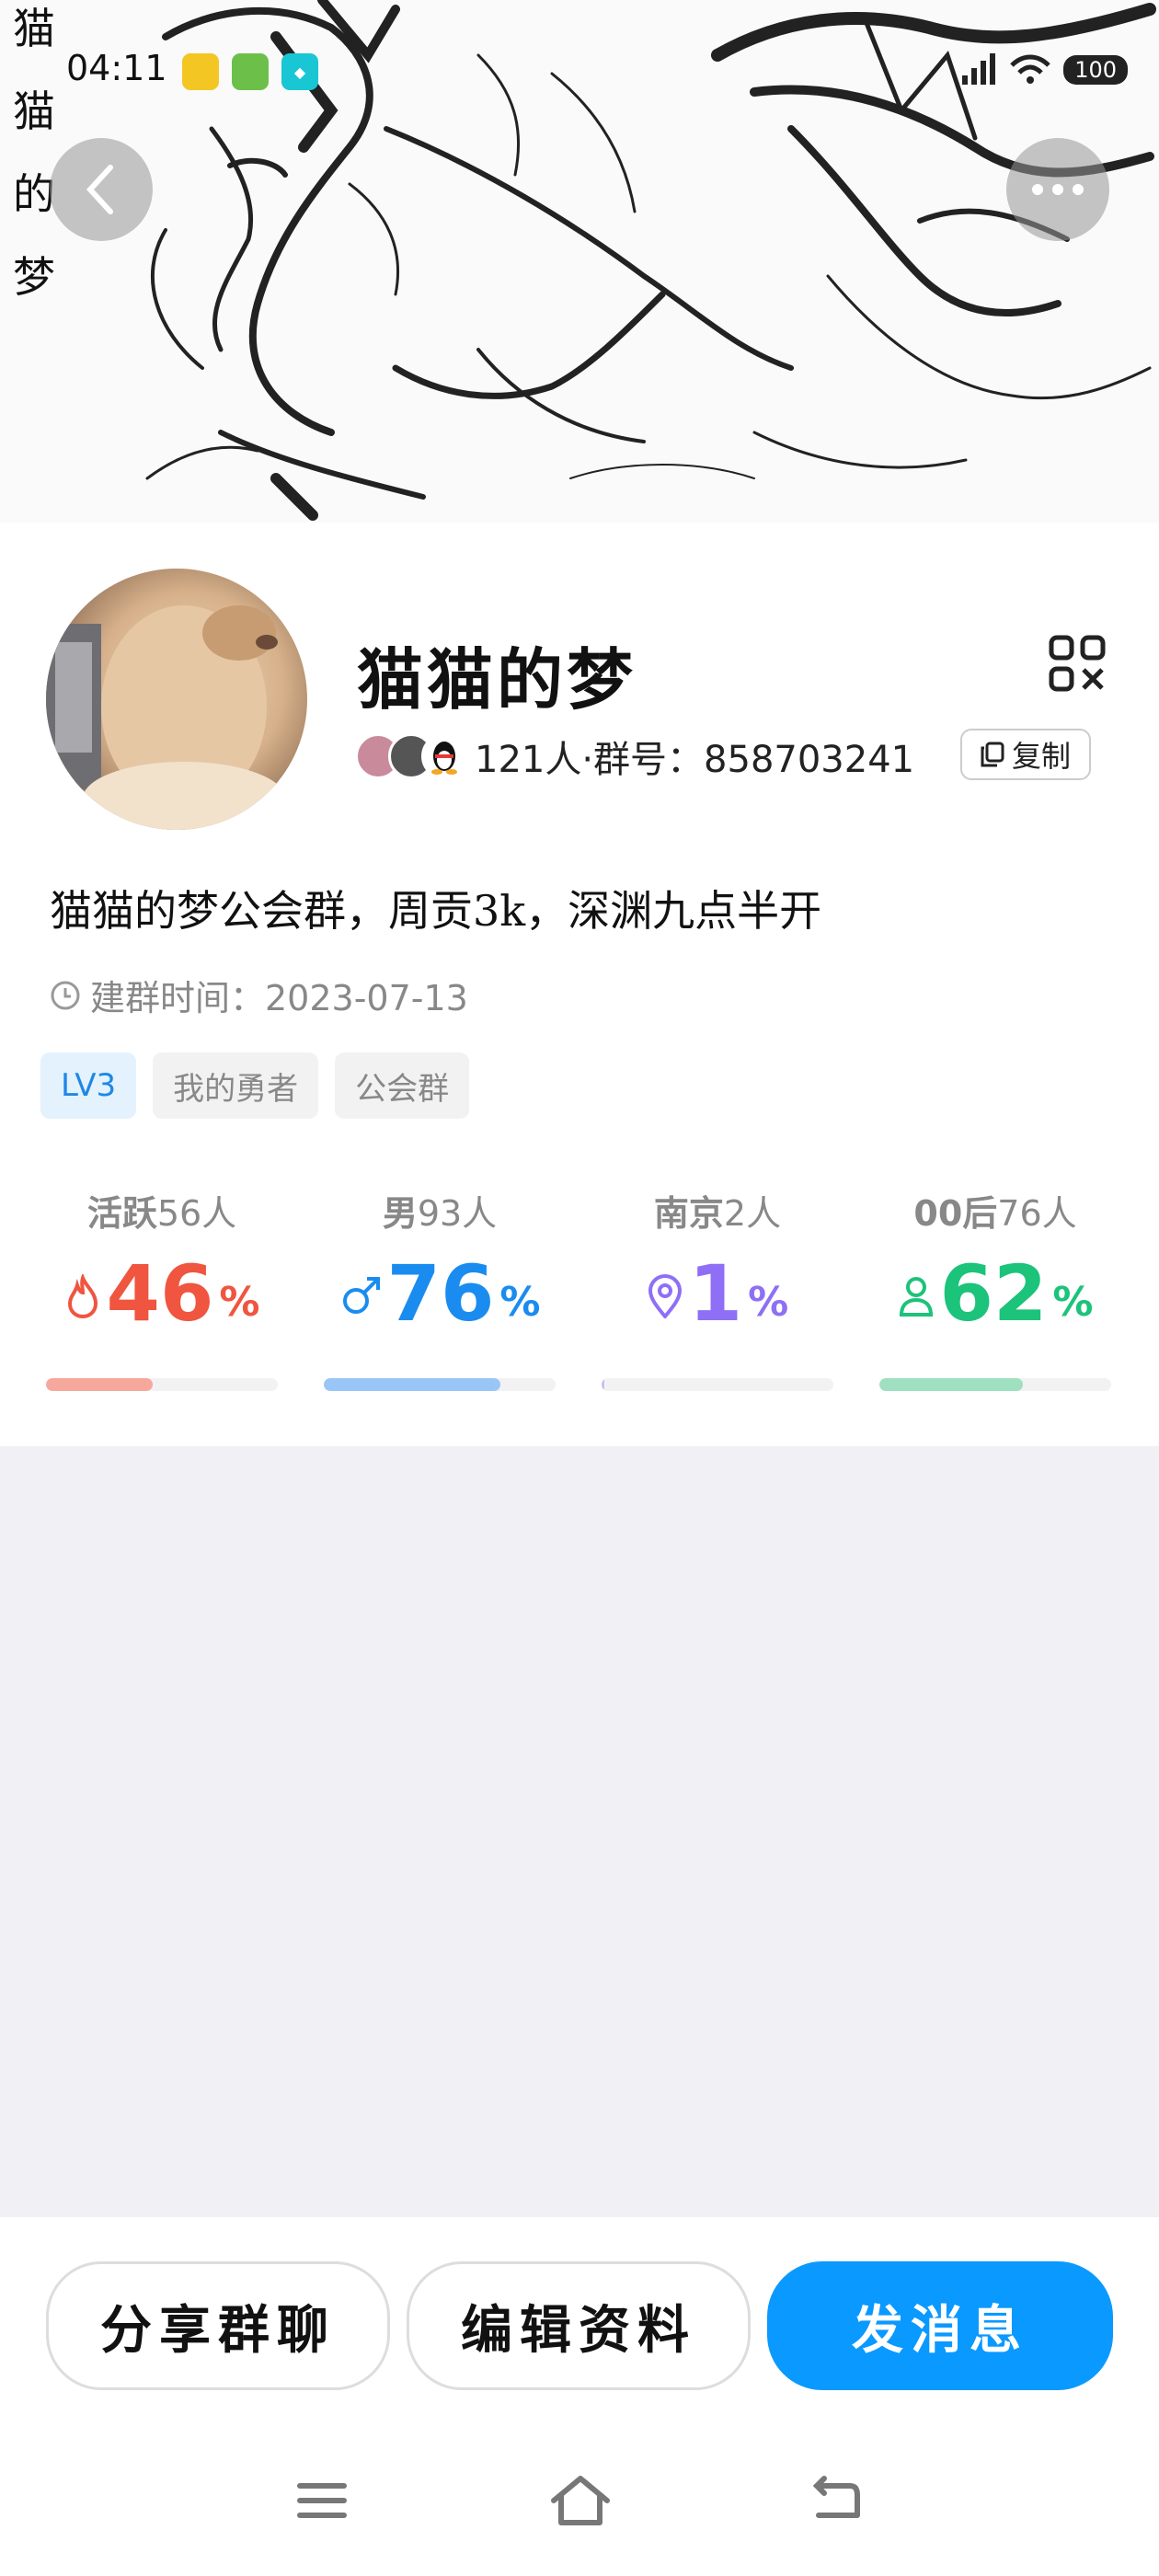 The height and width of the screenshot is (2576, 1159). I want to click on member-row: 121人·群号：858703241, so click(634, 756).